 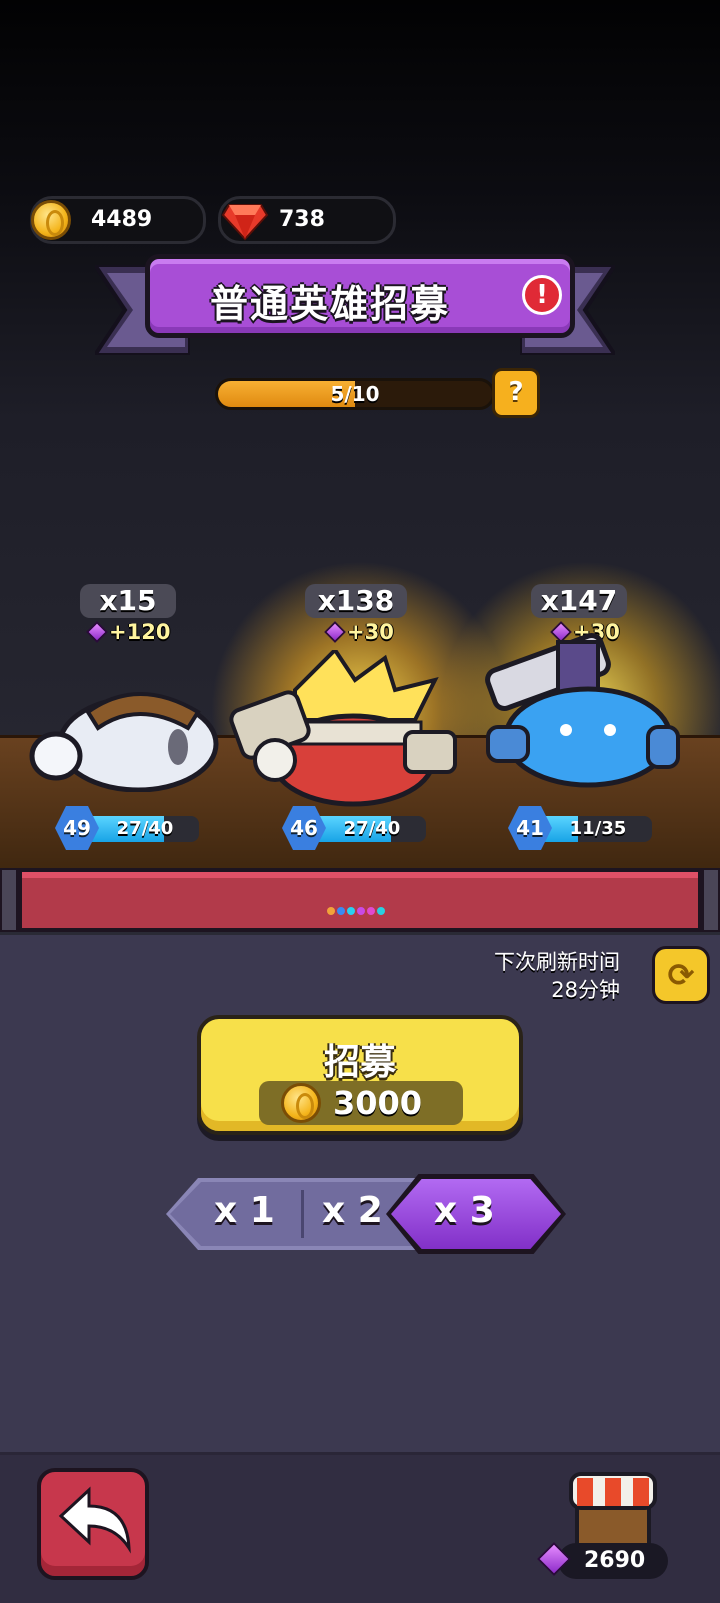 I want to click on progress-text: 5/10, so click(x=355, y=394).